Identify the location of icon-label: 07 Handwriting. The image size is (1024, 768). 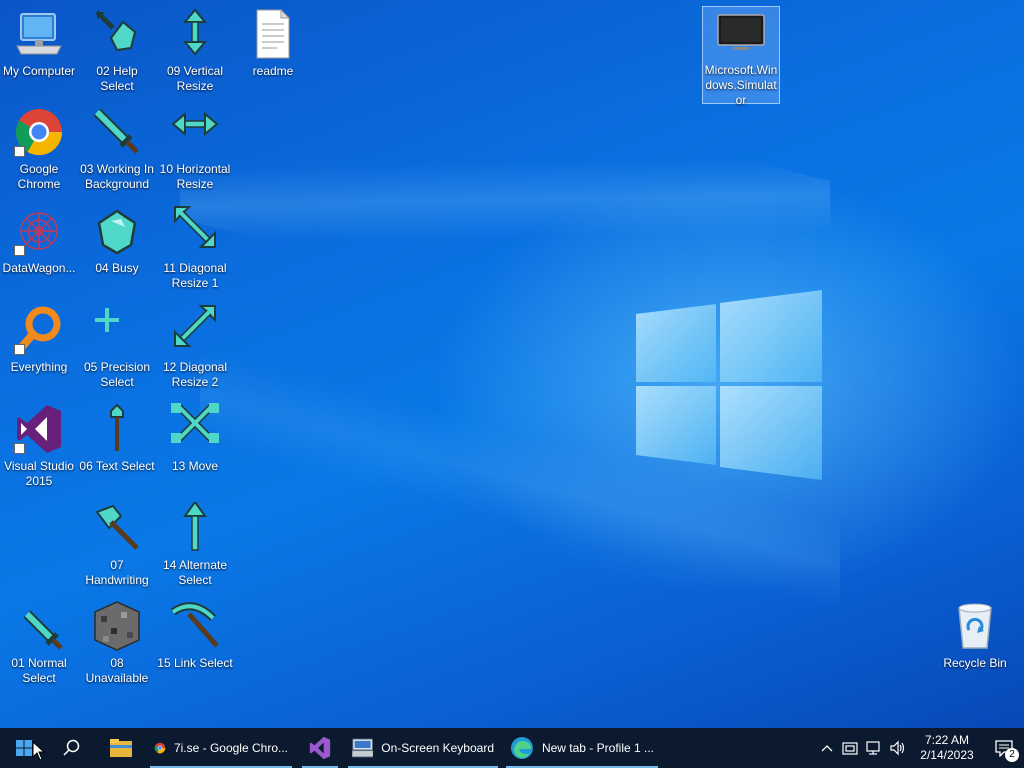
(117, 572).